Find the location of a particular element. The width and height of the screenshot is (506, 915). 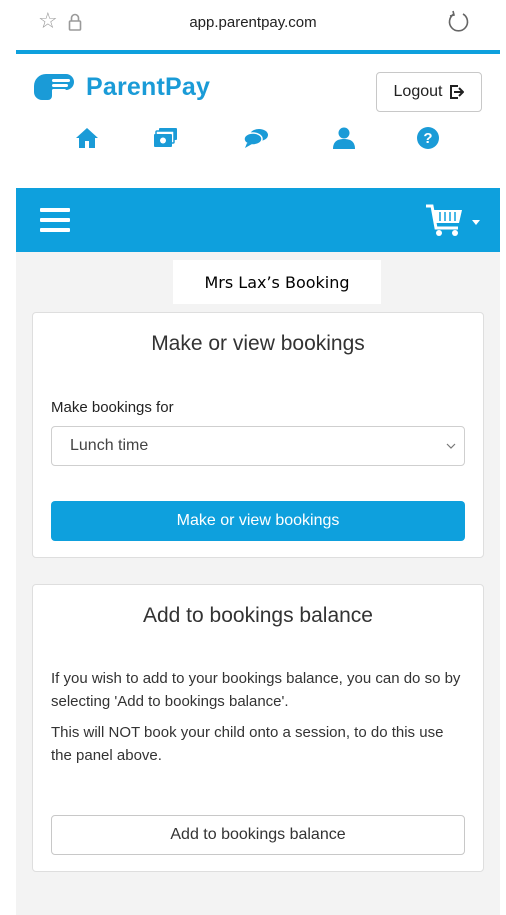

booking-type-select: Lunch time is located at coordinates (258, 446).